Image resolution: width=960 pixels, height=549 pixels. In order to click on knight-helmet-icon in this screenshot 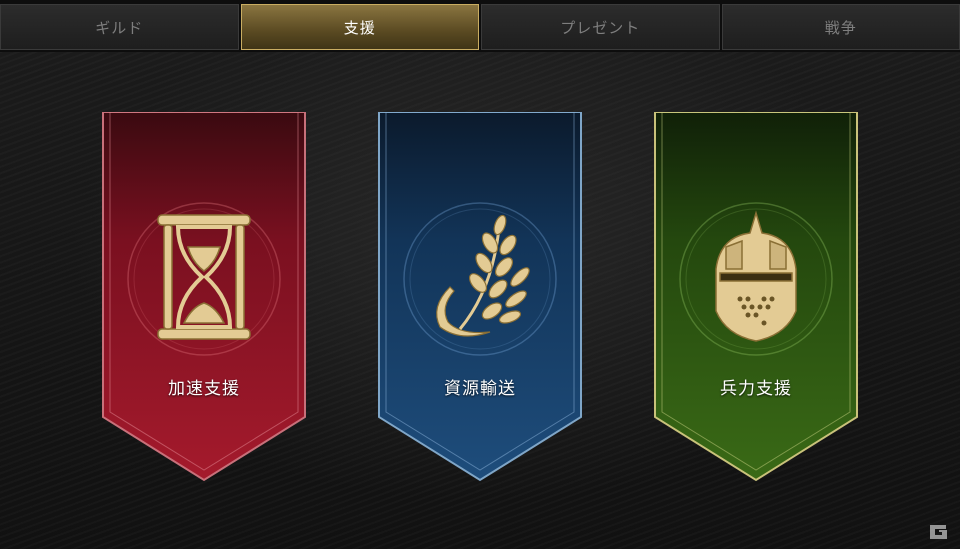, I will do `click(756, 276)`.